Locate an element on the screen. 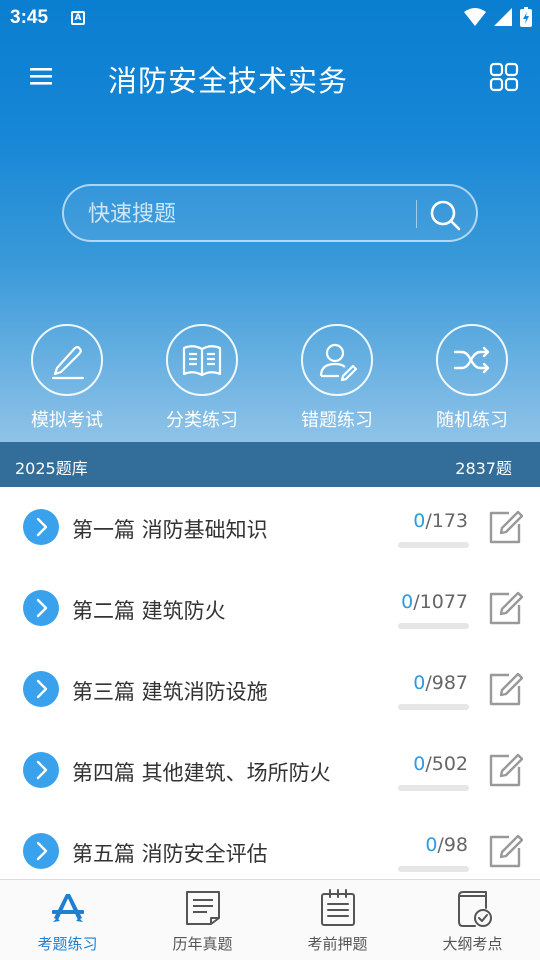 The width and height of the screenshot is (540, 960). search-divider is located at coordinates (416, 214).